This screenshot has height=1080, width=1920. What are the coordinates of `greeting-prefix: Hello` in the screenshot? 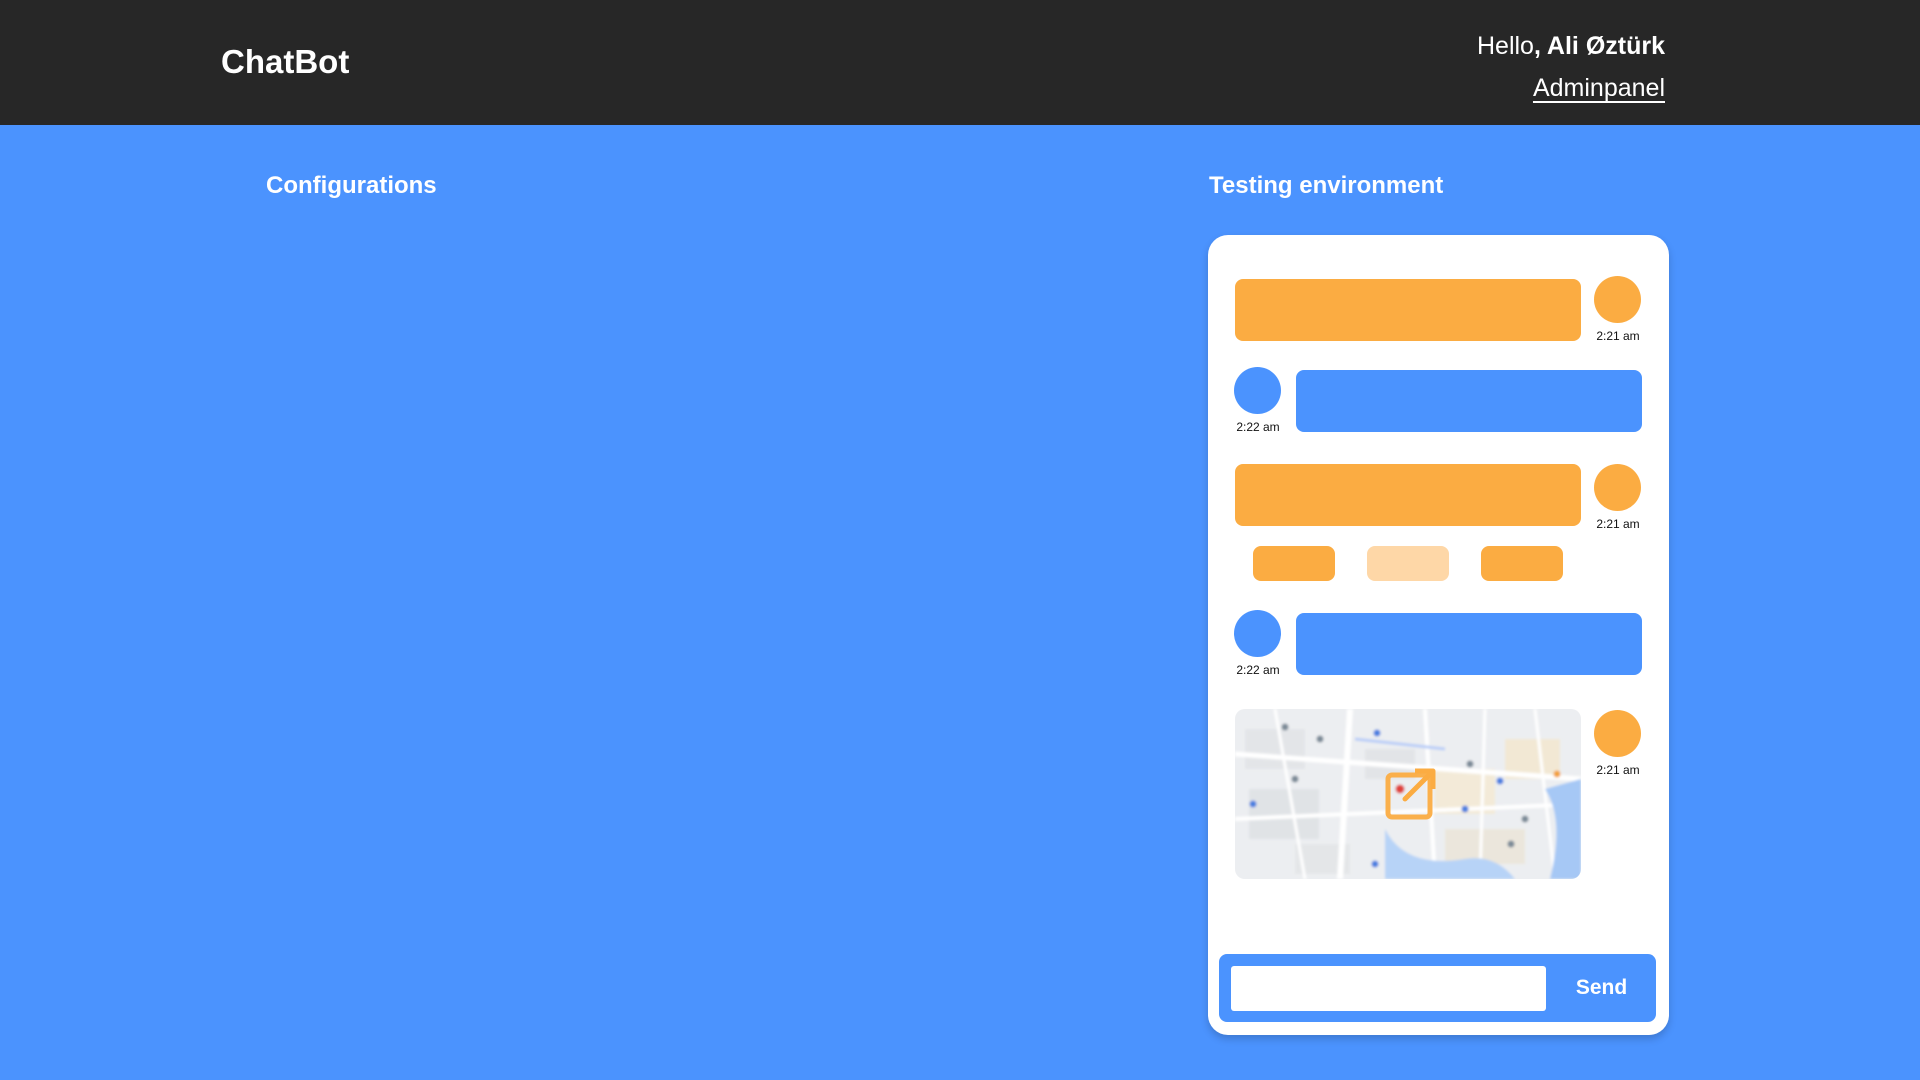 It's located at (1505, 46).